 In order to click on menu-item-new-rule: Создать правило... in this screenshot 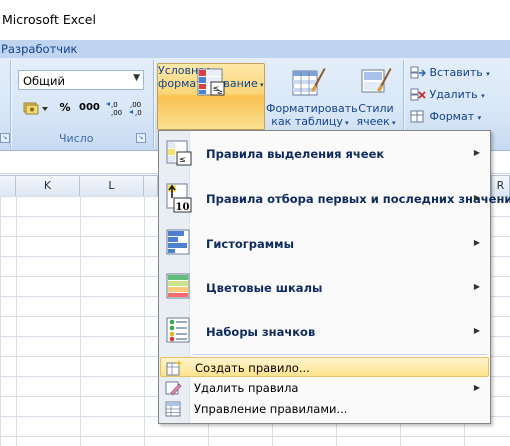, I will do `click(324, 367)`.